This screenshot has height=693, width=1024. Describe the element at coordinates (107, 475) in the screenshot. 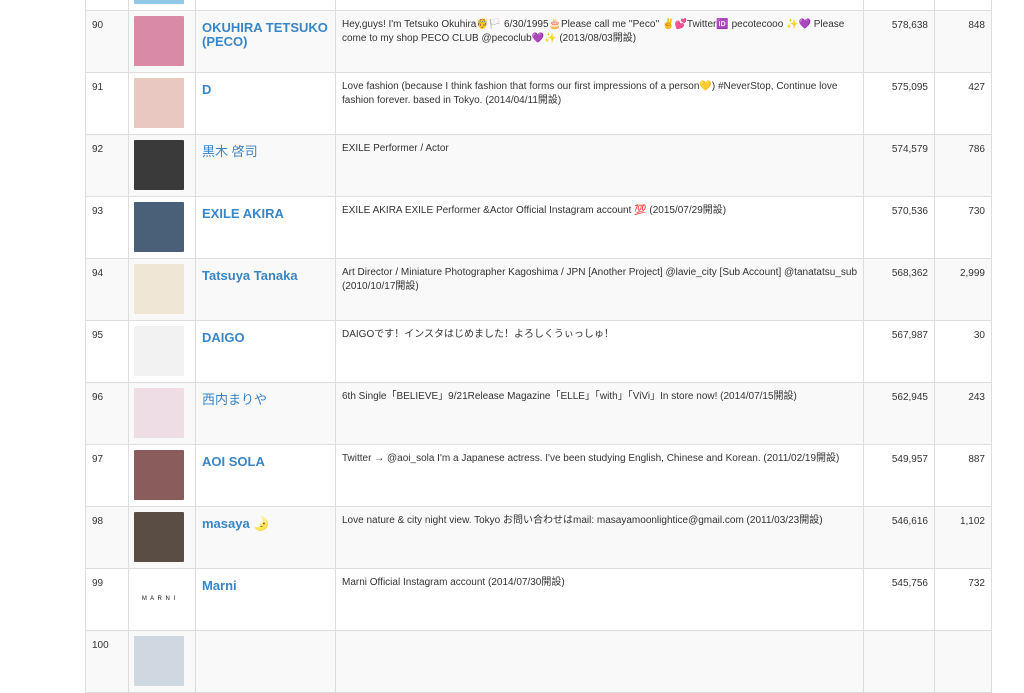

I see `rank-cell: 97` at that location.